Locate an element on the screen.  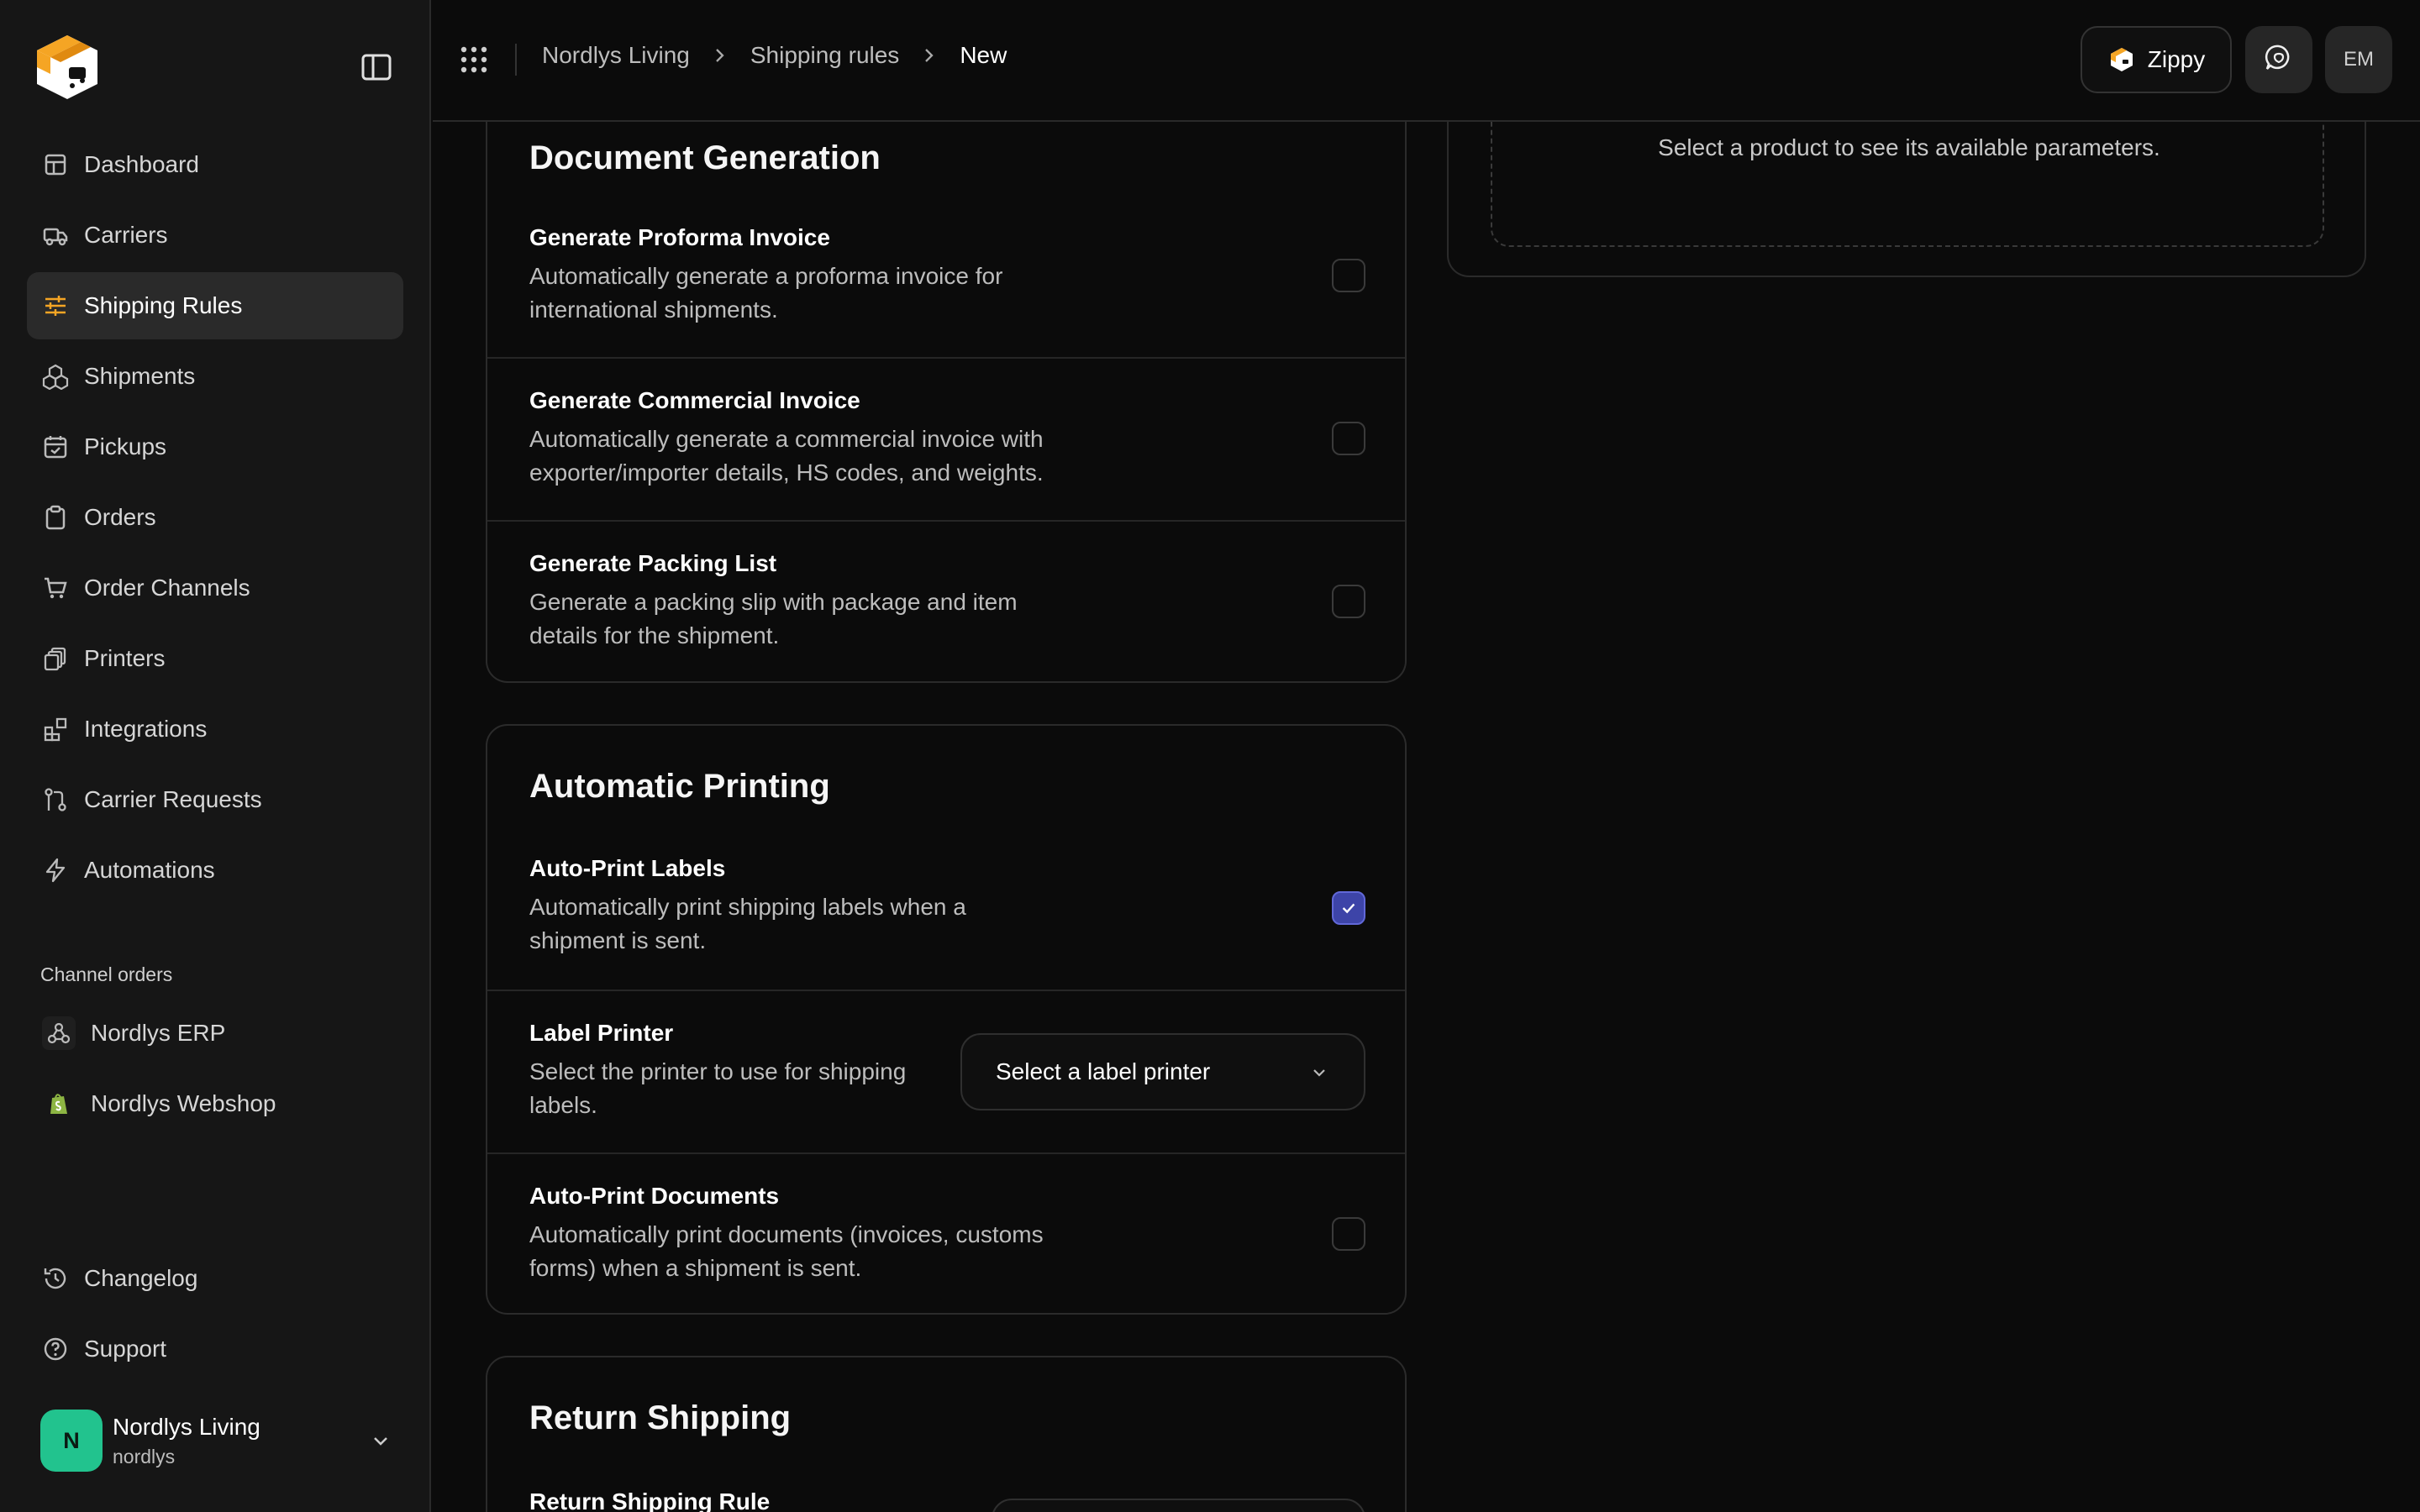
setting-title: Generate Commercial Invoice is located at coordinates (694, 400).